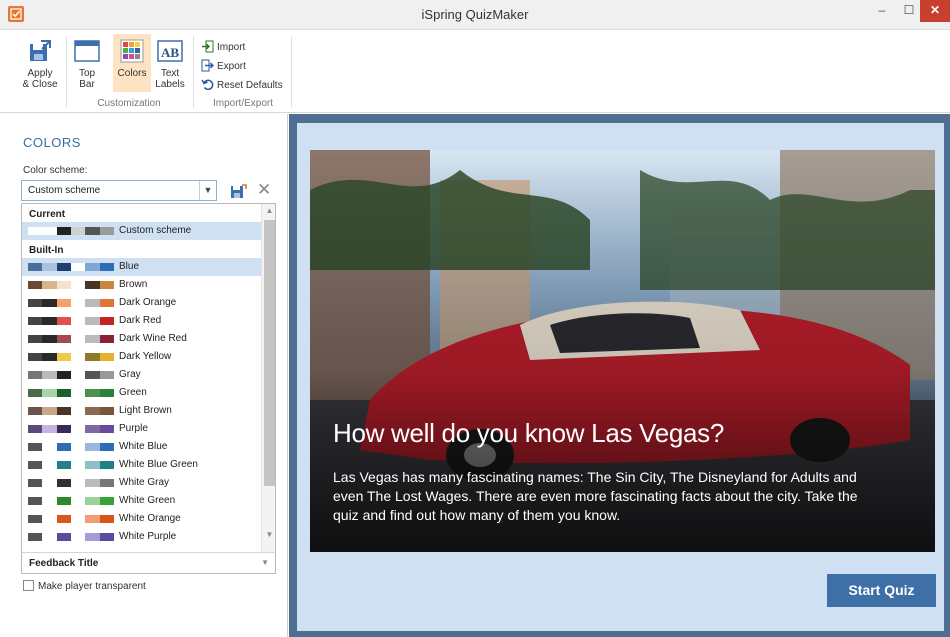 This screenshot has width=950, height=637. I want to click on scheme-item-dark-red: Dark Red, so click(141, 321).